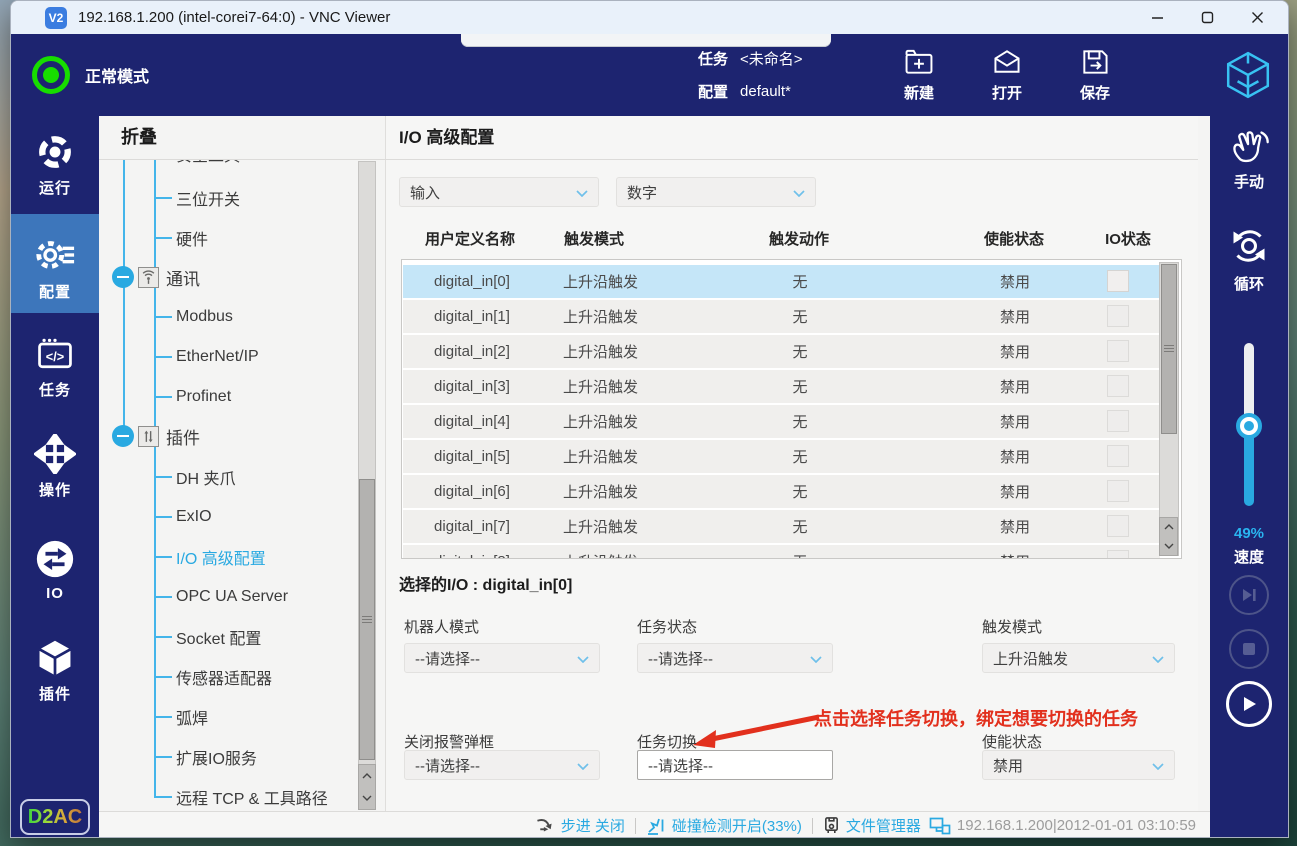  Describe the element at coordinates (213, 677) in the screenshot. I see `tree-item-sensor-adapter: 传感器适配器` at that location.